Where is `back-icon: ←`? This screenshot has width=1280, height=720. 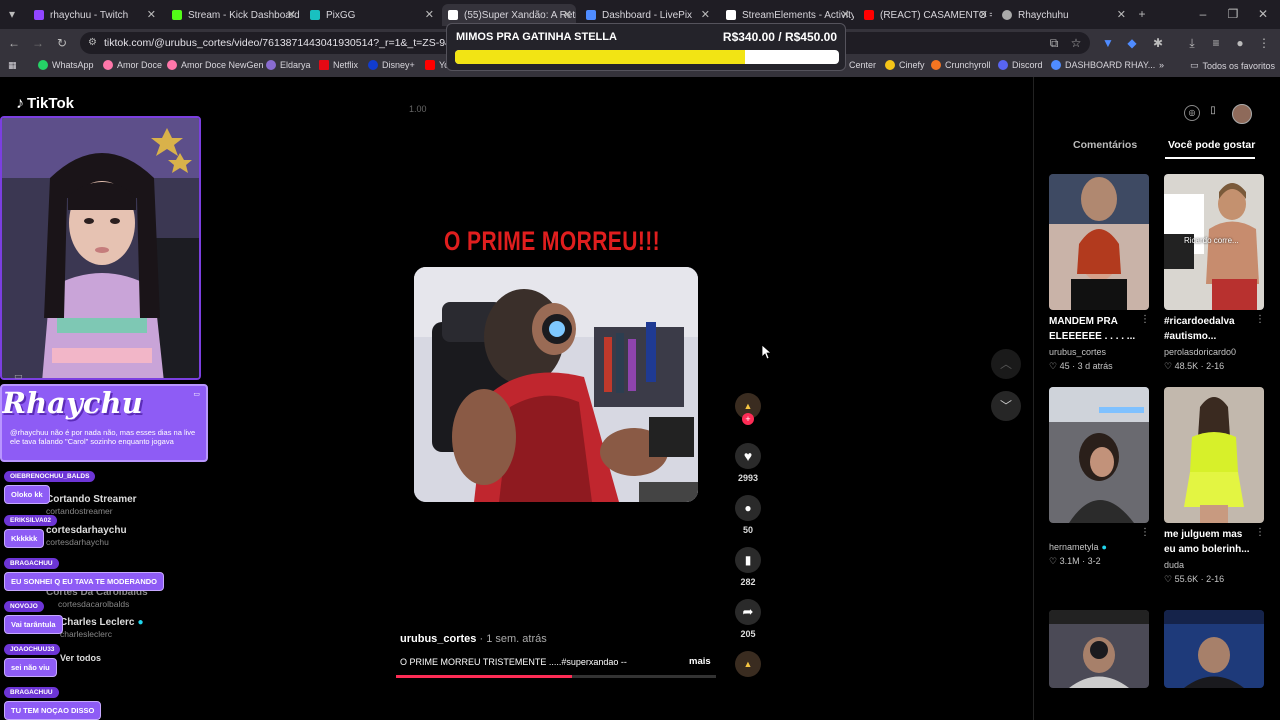 back-icon: ← is located at coordinates (14, 43).